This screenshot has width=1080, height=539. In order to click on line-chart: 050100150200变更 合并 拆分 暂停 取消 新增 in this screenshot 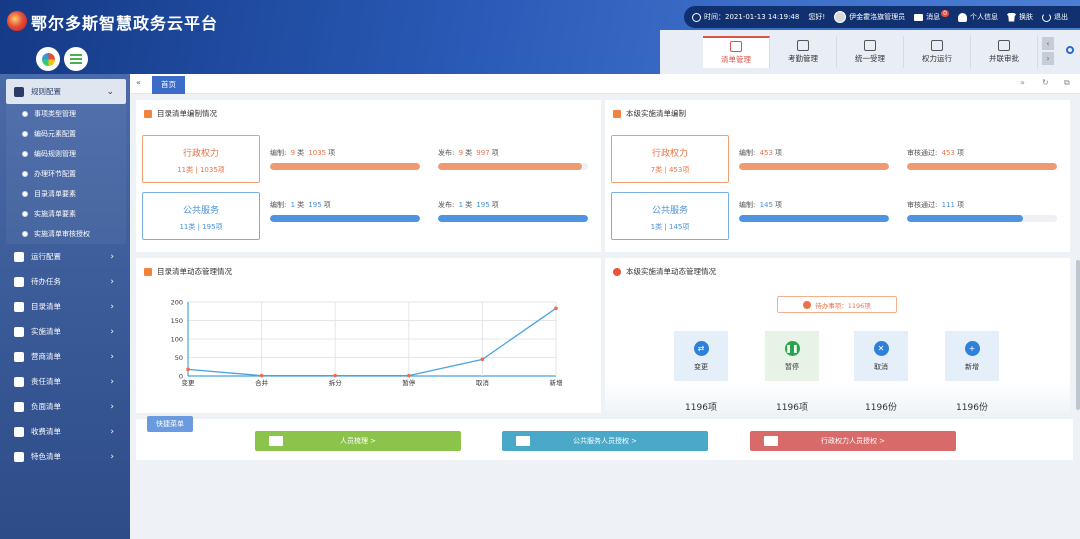, I will do `click(367, 343)`.